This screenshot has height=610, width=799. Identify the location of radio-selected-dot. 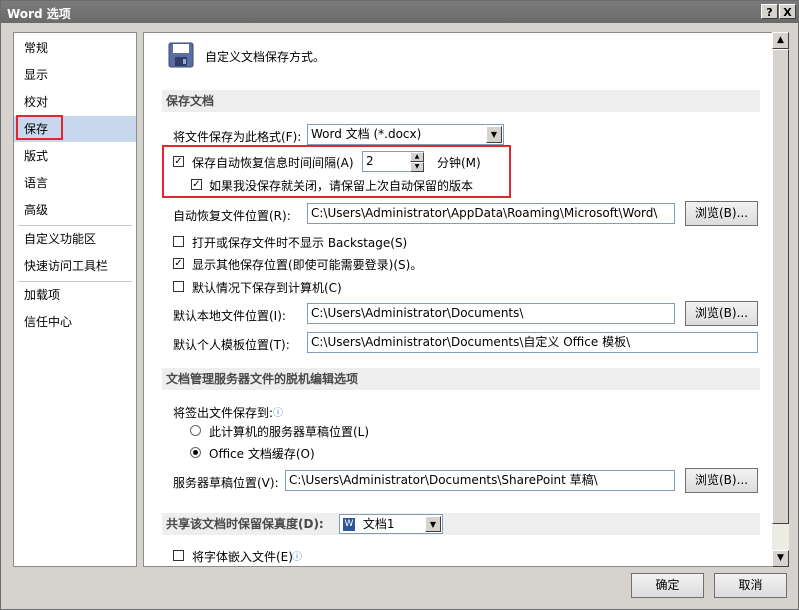
(195, 452).